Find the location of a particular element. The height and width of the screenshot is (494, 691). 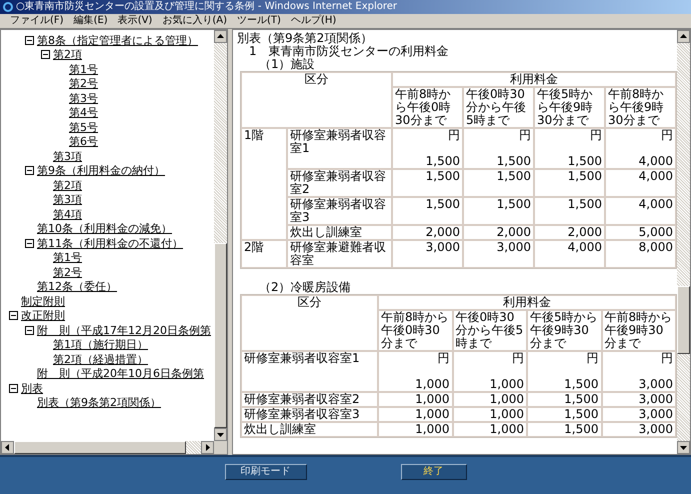

menu-item: お気に入り(A) is located at coordinates (194, 21).